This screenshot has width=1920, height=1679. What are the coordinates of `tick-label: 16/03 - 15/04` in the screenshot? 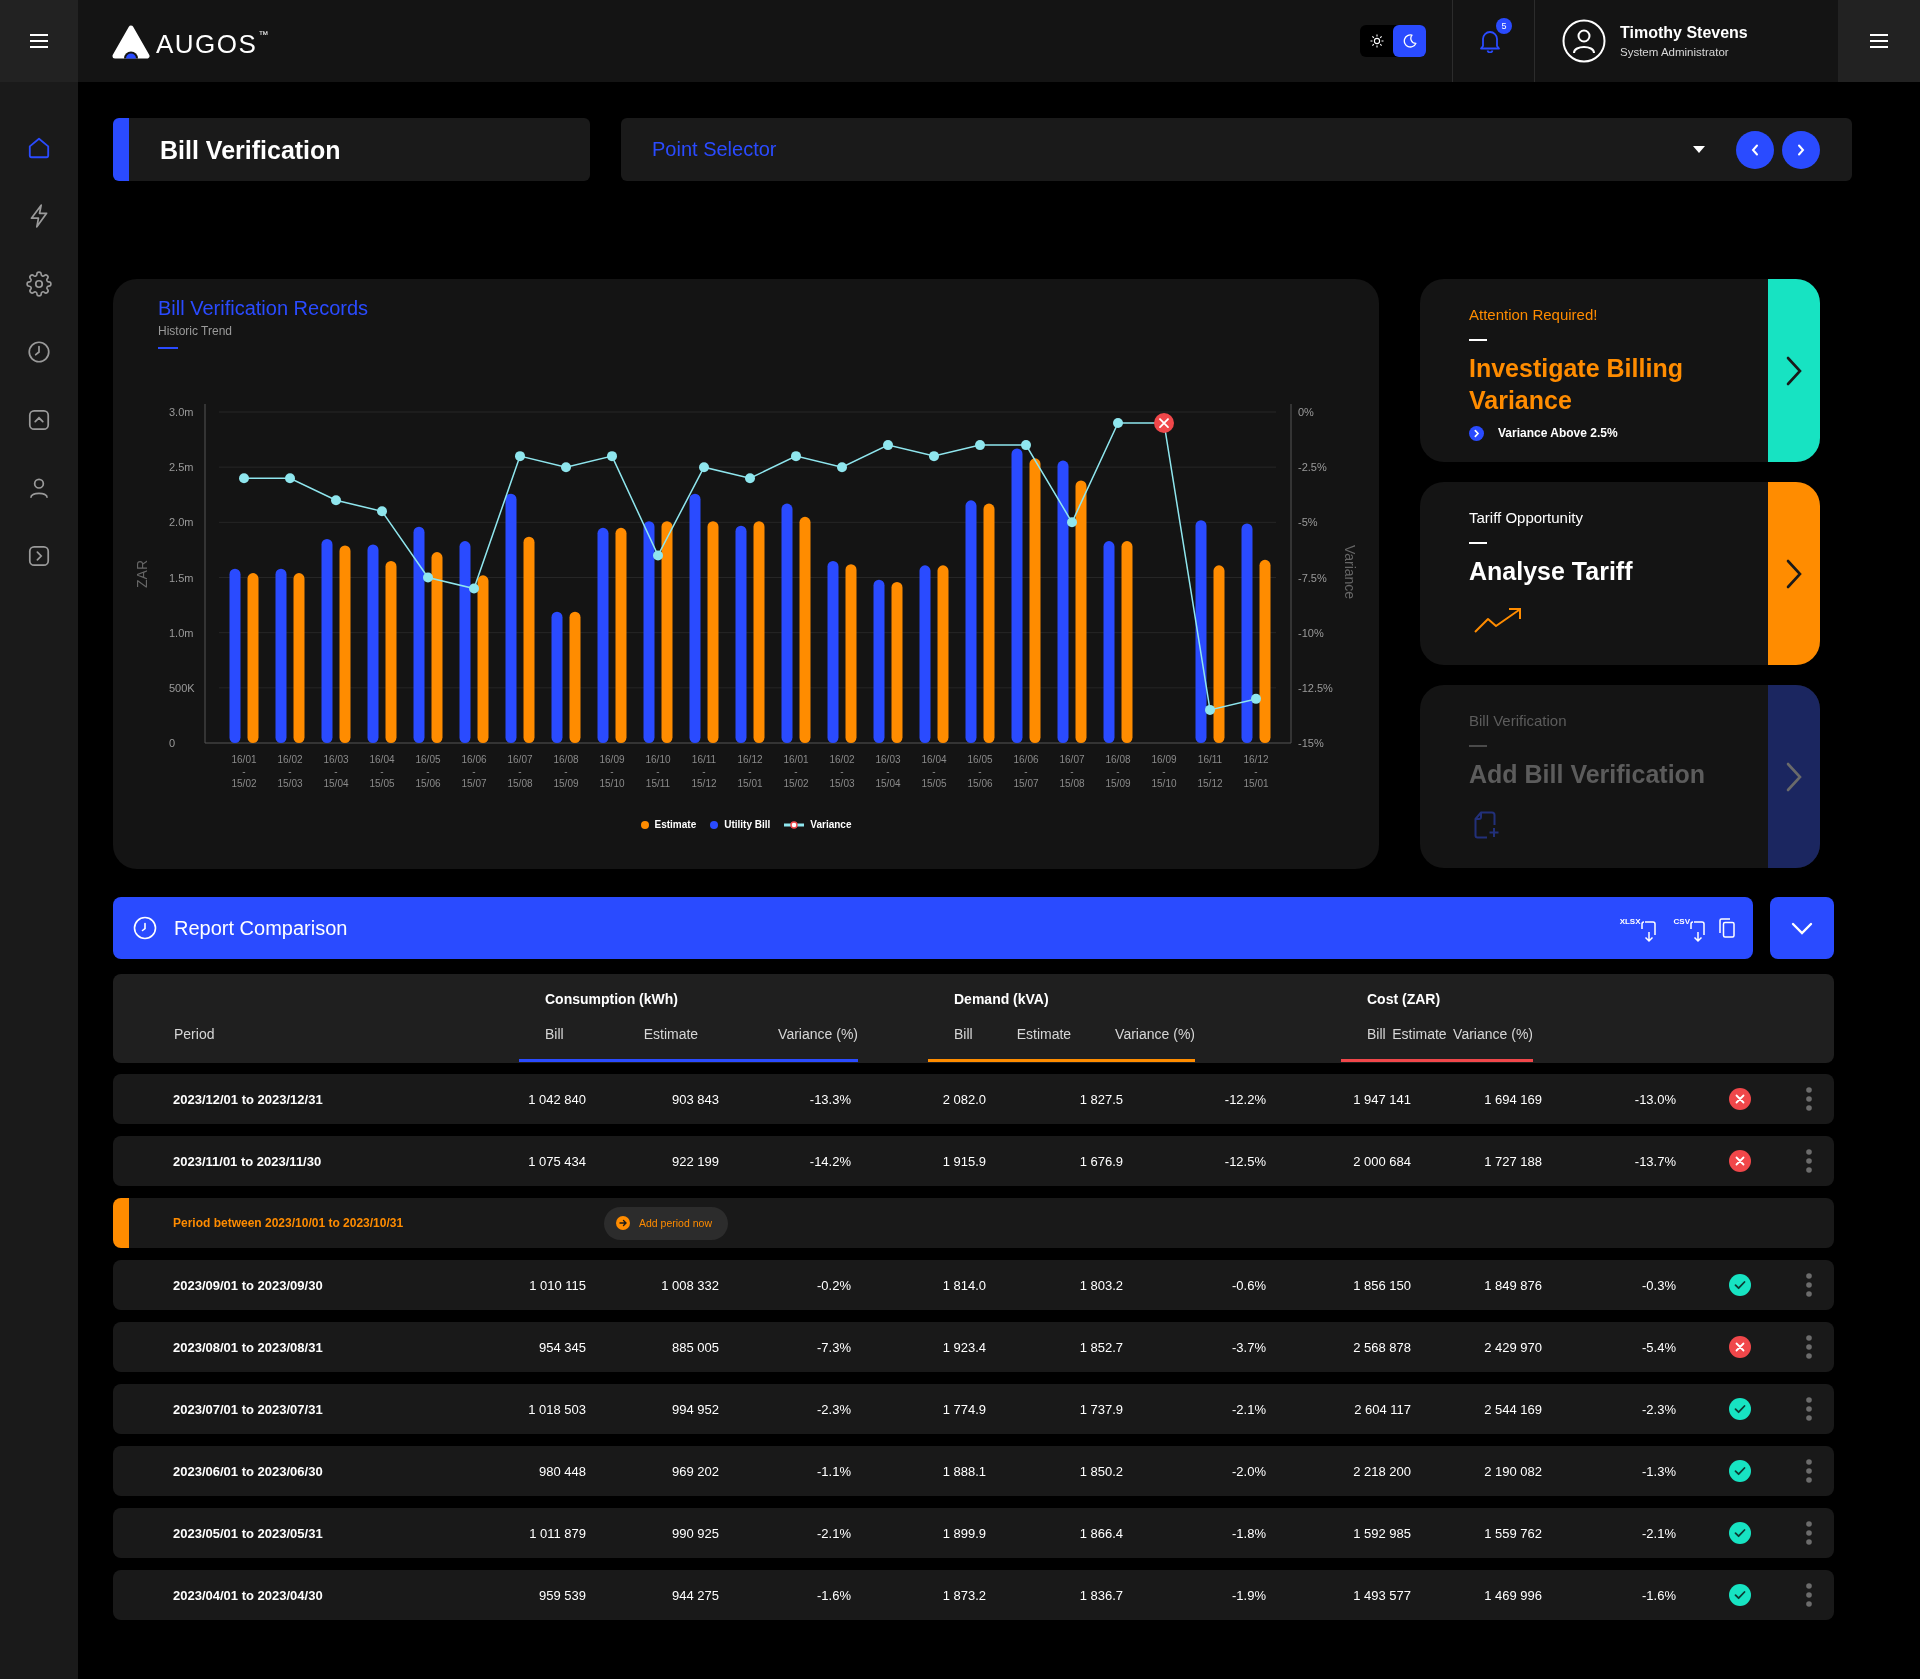 It's located at (888, 771).